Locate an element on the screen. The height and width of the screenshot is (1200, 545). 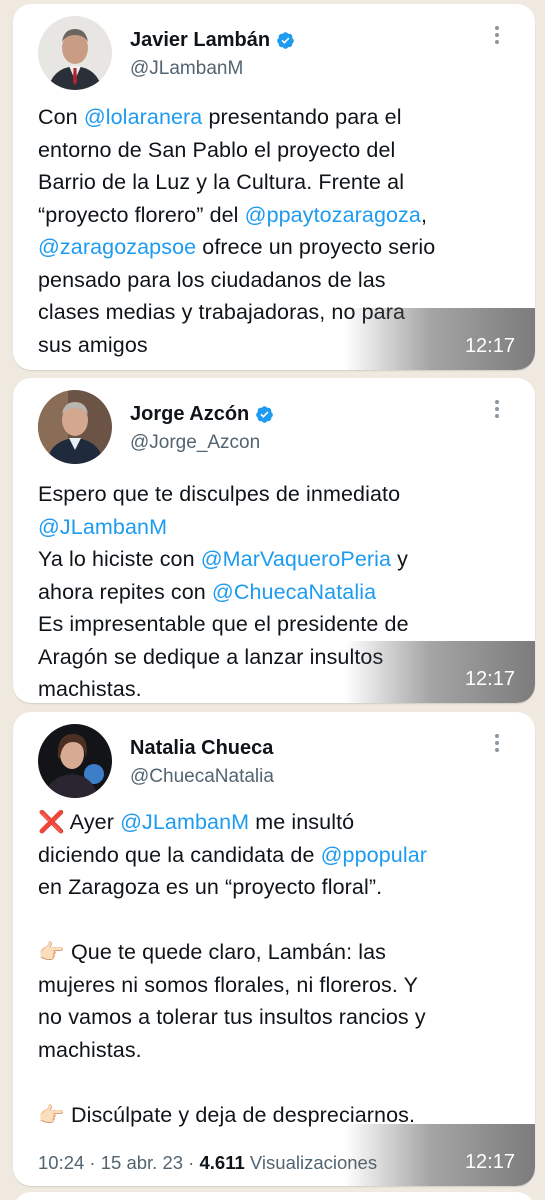
author-name: Natalia Chueca is located at coordinates (201, 748).